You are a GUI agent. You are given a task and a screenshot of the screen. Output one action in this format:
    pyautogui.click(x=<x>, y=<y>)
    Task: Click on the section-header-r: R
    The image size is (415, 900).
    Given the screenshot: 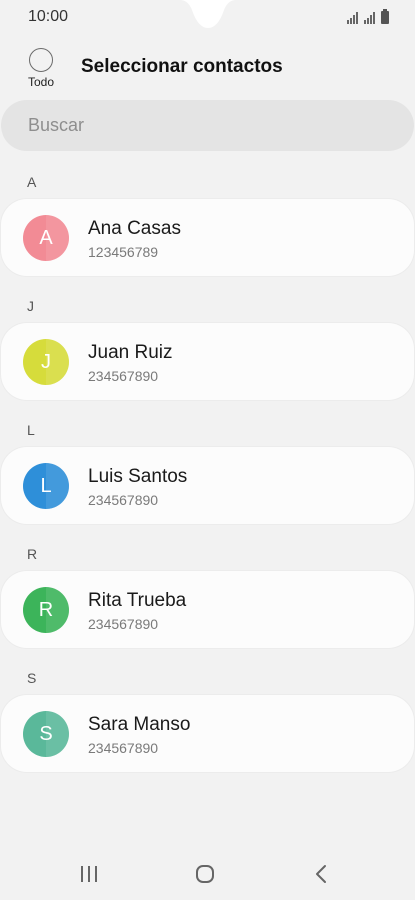 What is the action you would take?
    pyautogui.click(x=32, y=554)
    